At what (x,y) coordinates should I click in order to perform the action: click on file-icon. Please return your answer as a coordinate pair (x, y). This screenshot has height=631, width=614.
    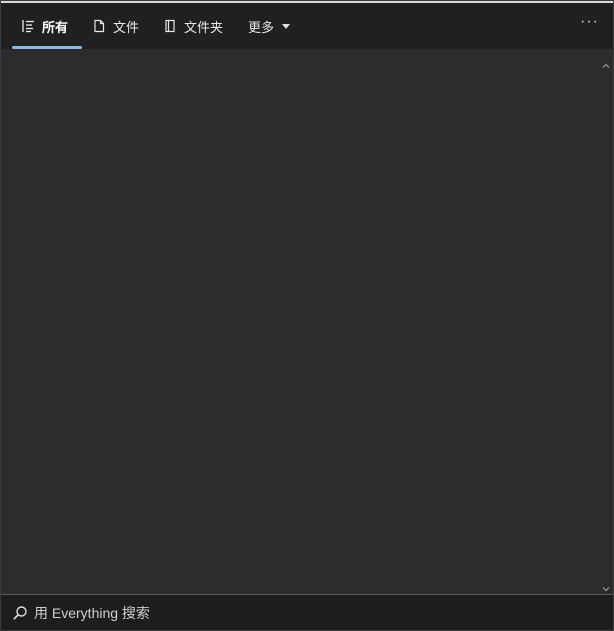
    Looking at the image, I should click on (99, 26).